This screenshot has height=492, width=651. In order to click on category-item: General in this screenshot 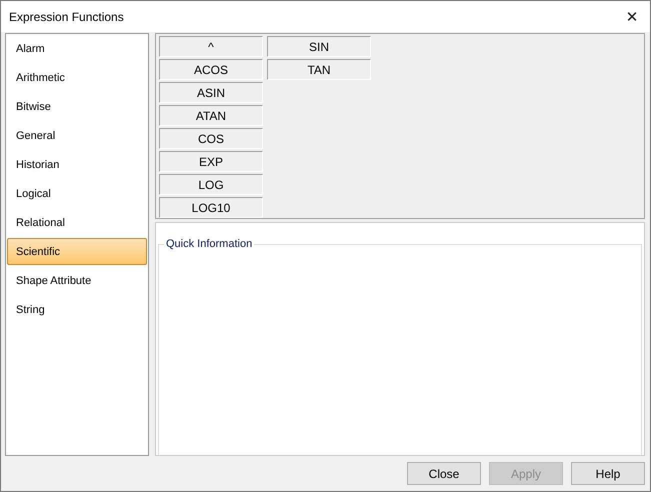, I will do `click(77, 135)`.